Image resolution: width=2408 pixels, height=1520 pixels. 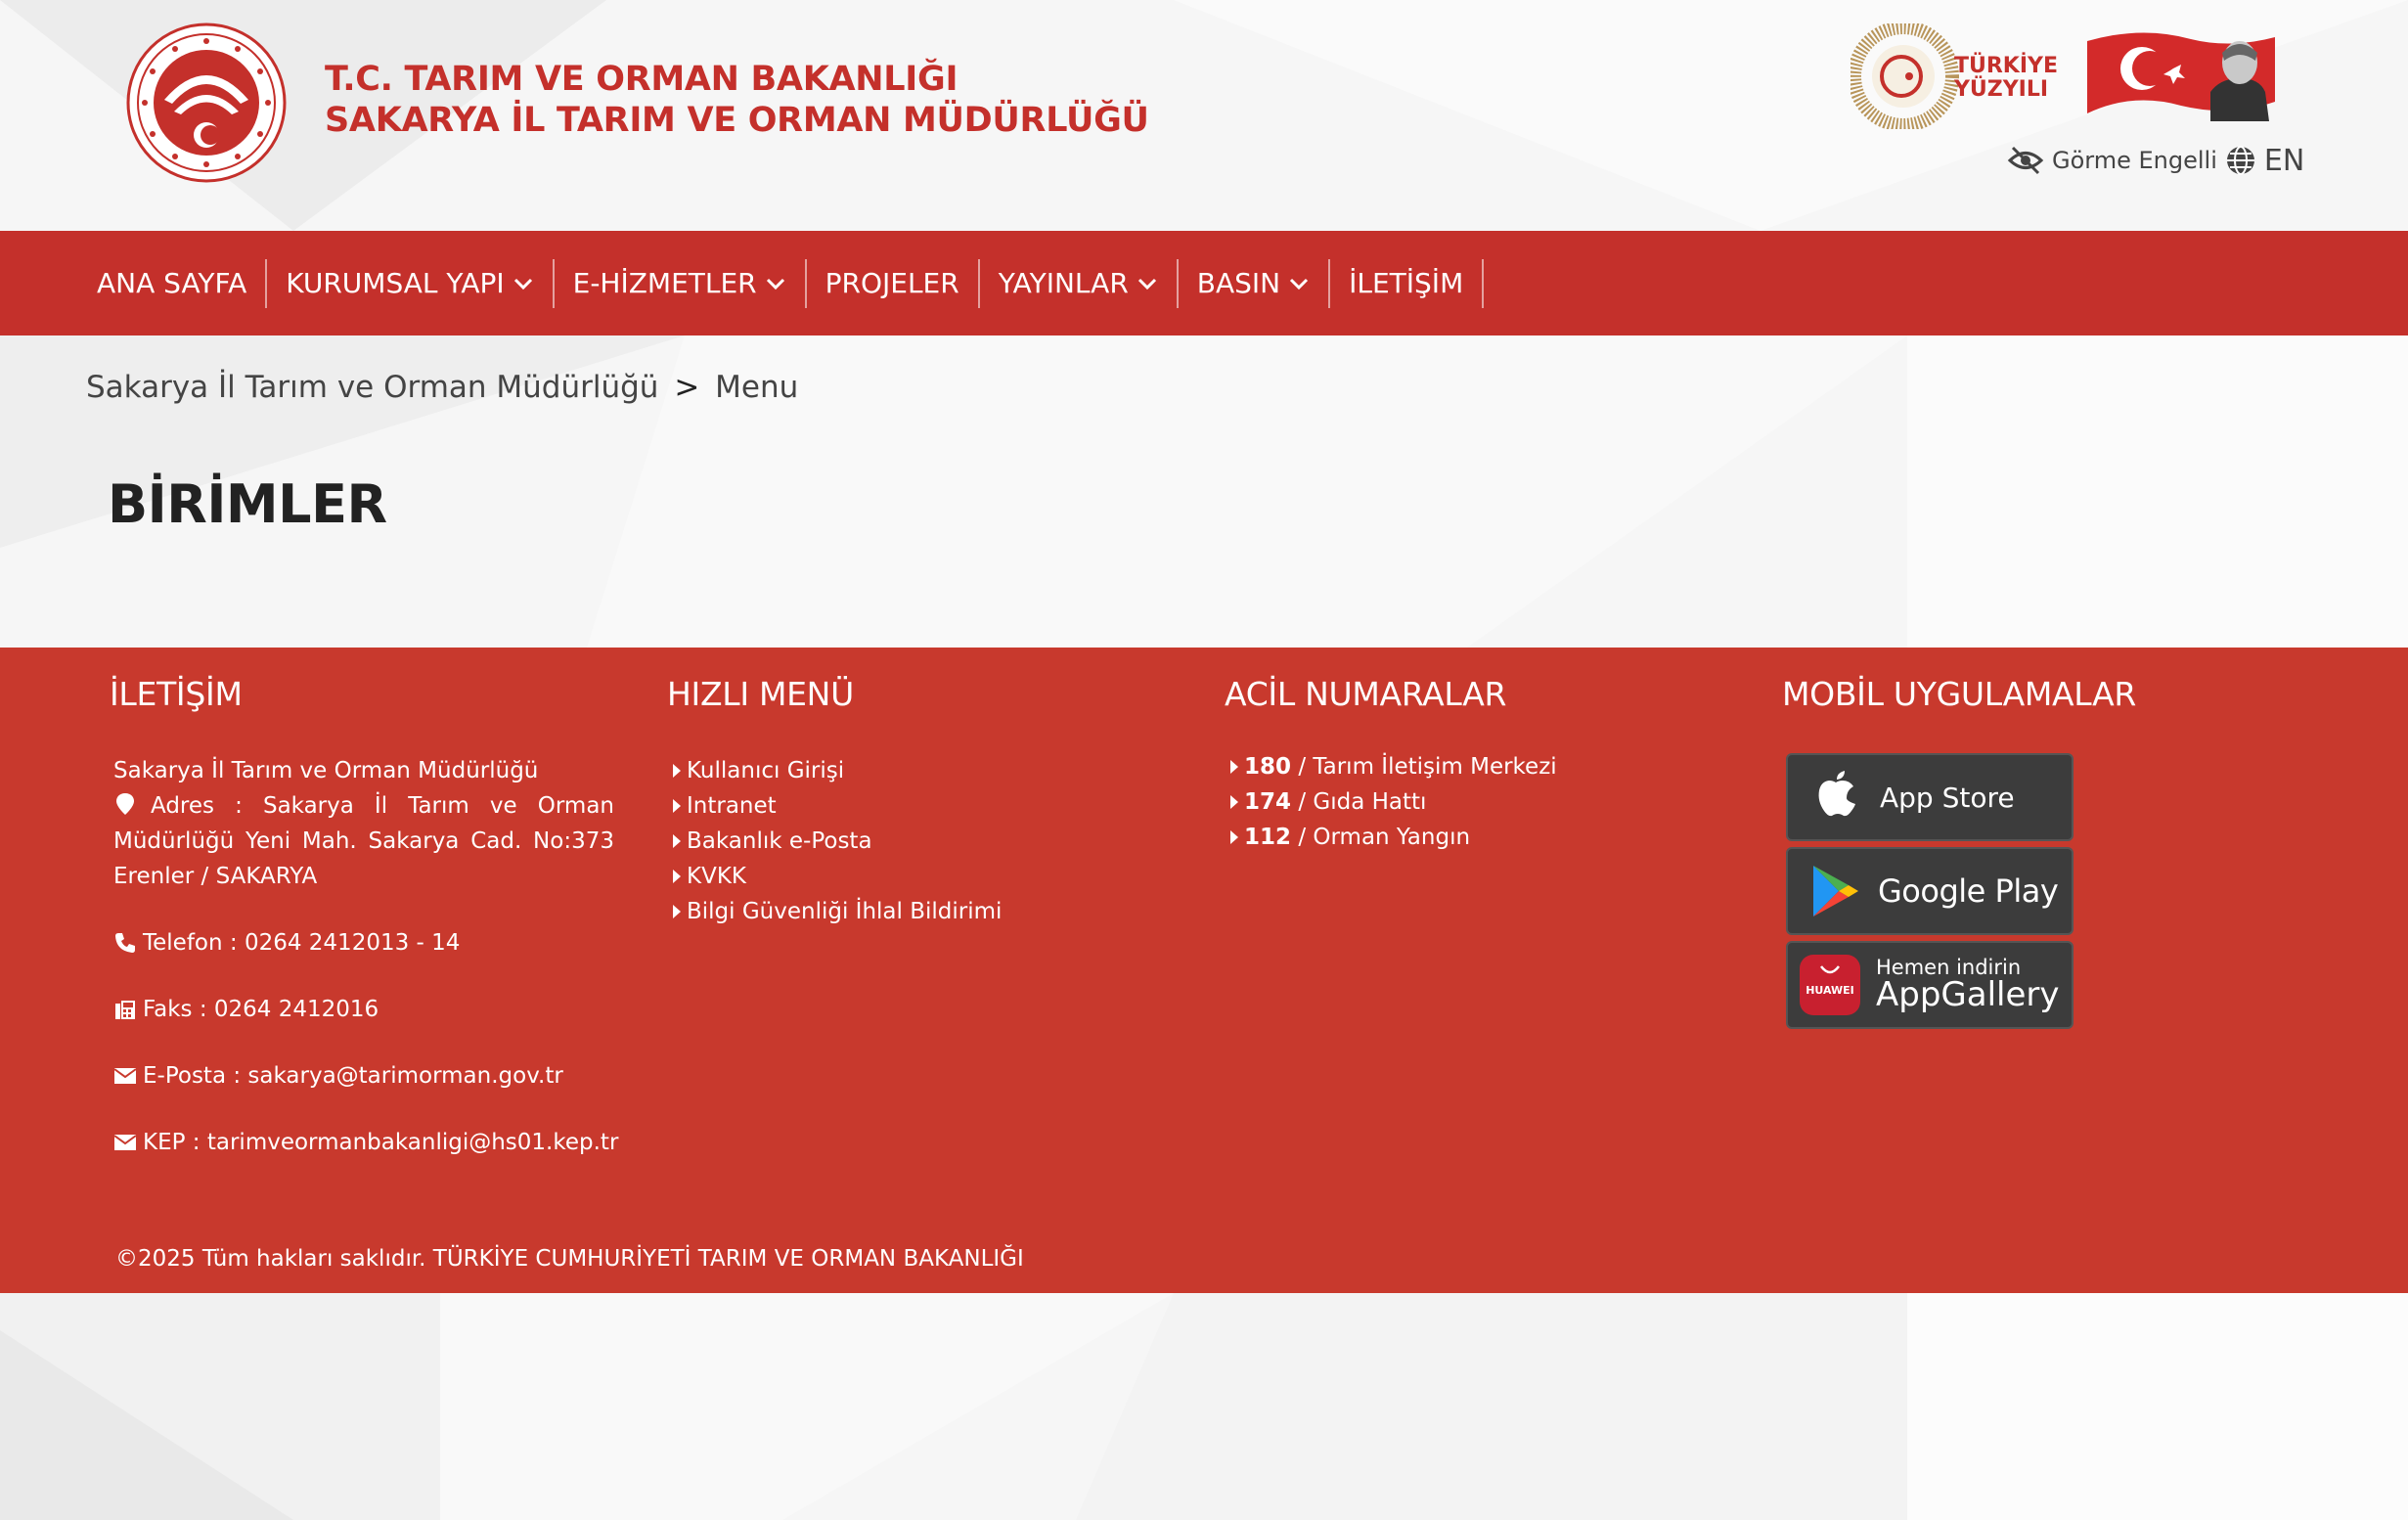 I want to click on mobile-heading: MOBİL UYGULAMALAR, so click(x=1959, y=694).